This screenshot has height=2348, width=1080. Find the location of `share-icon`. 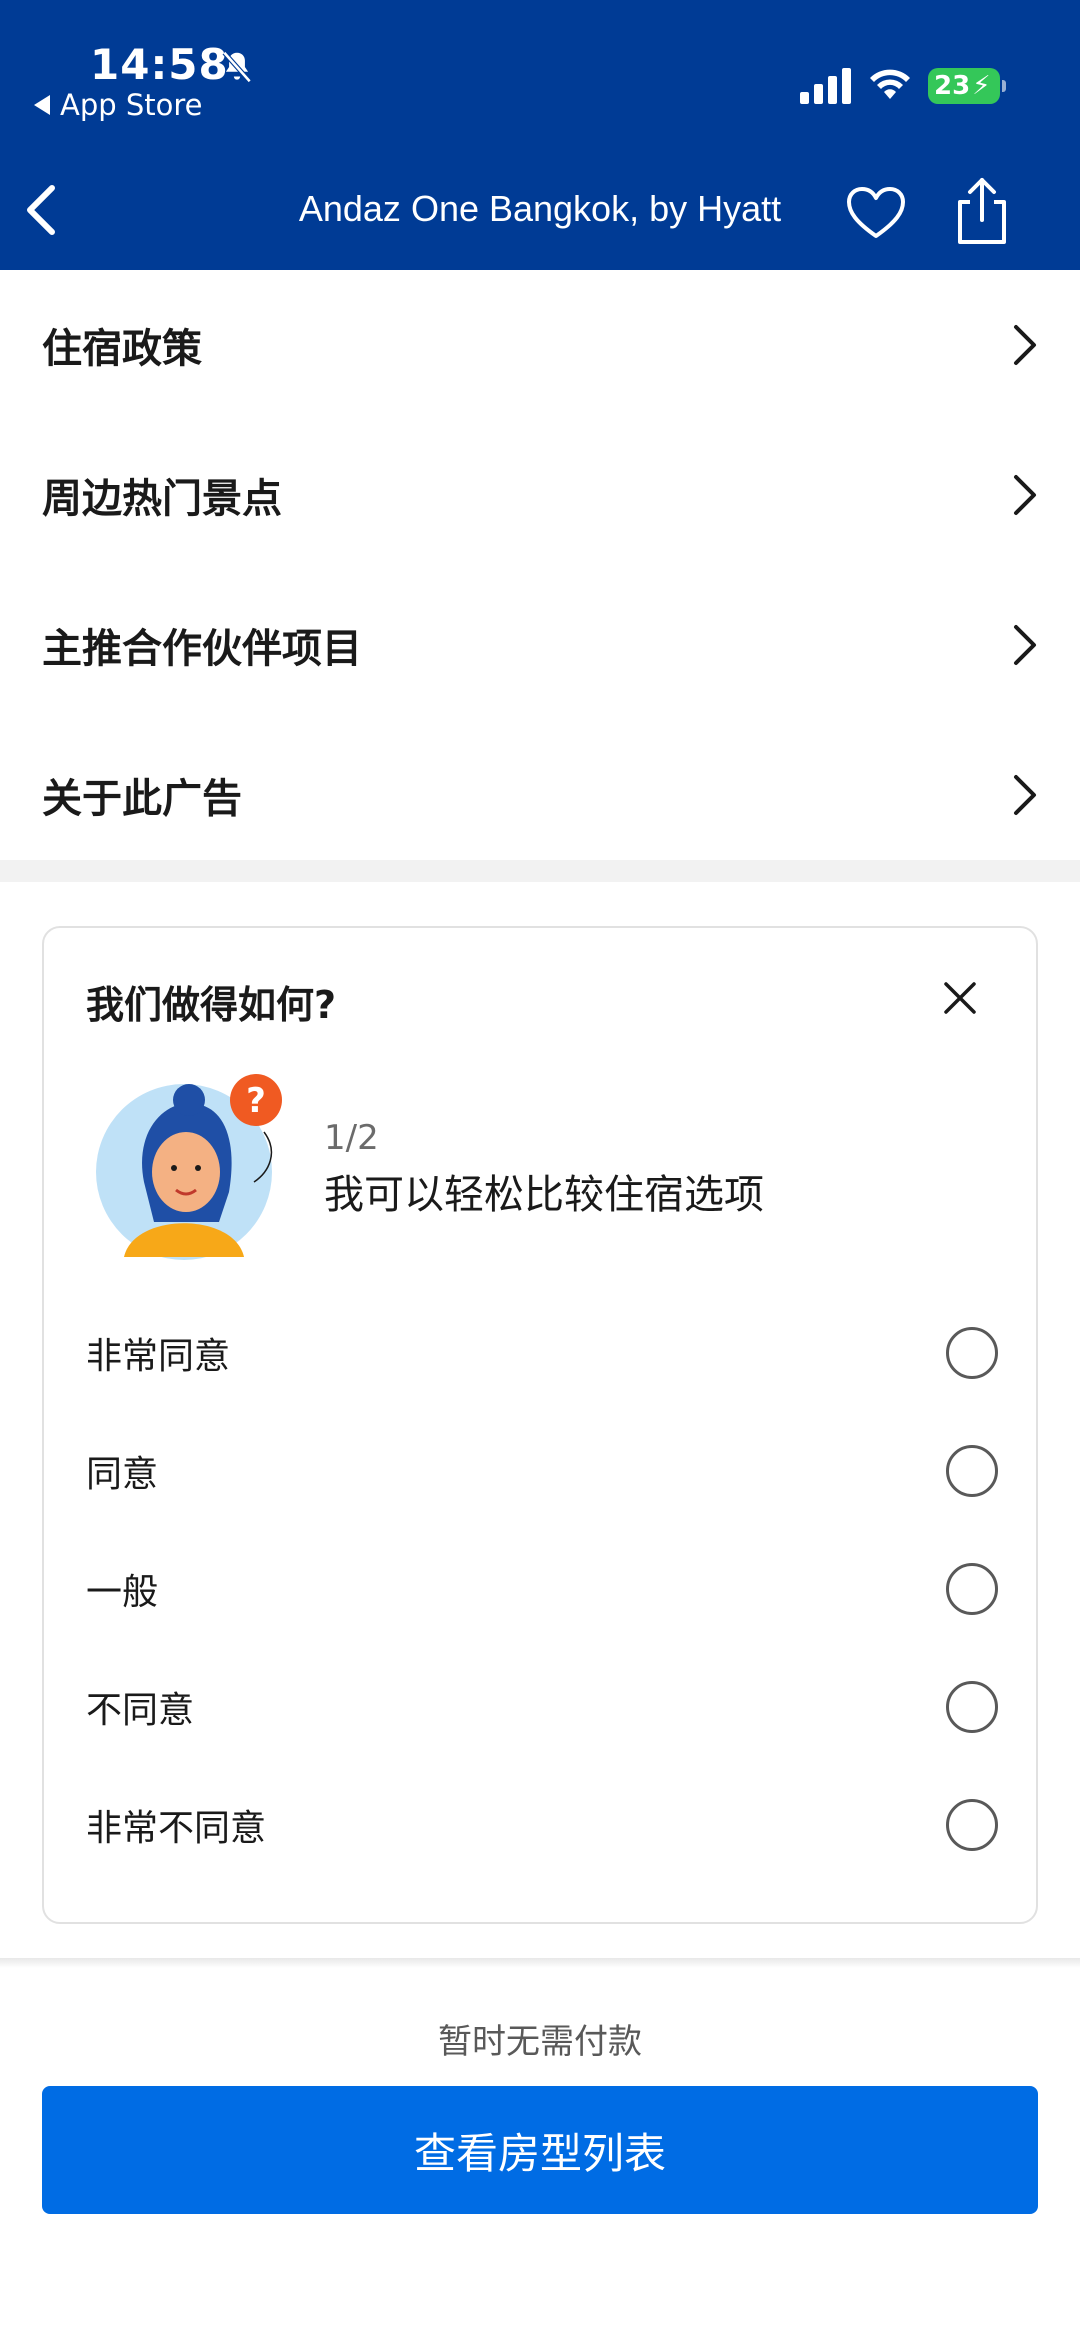

share-icon is located at coordinates (982, 211).